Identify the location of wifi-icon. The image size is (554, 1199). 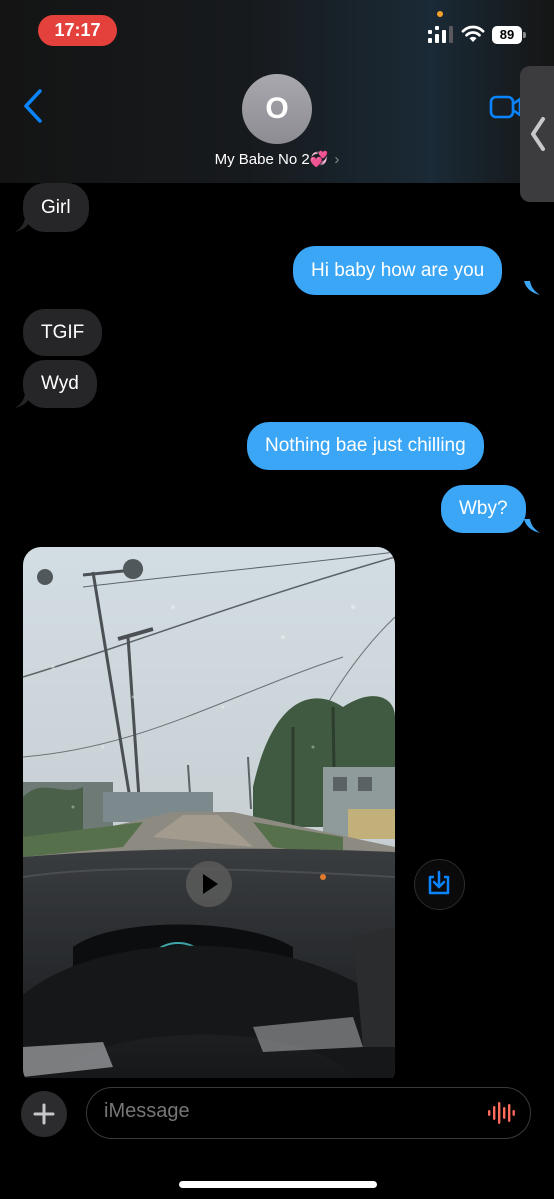
(473, 33).